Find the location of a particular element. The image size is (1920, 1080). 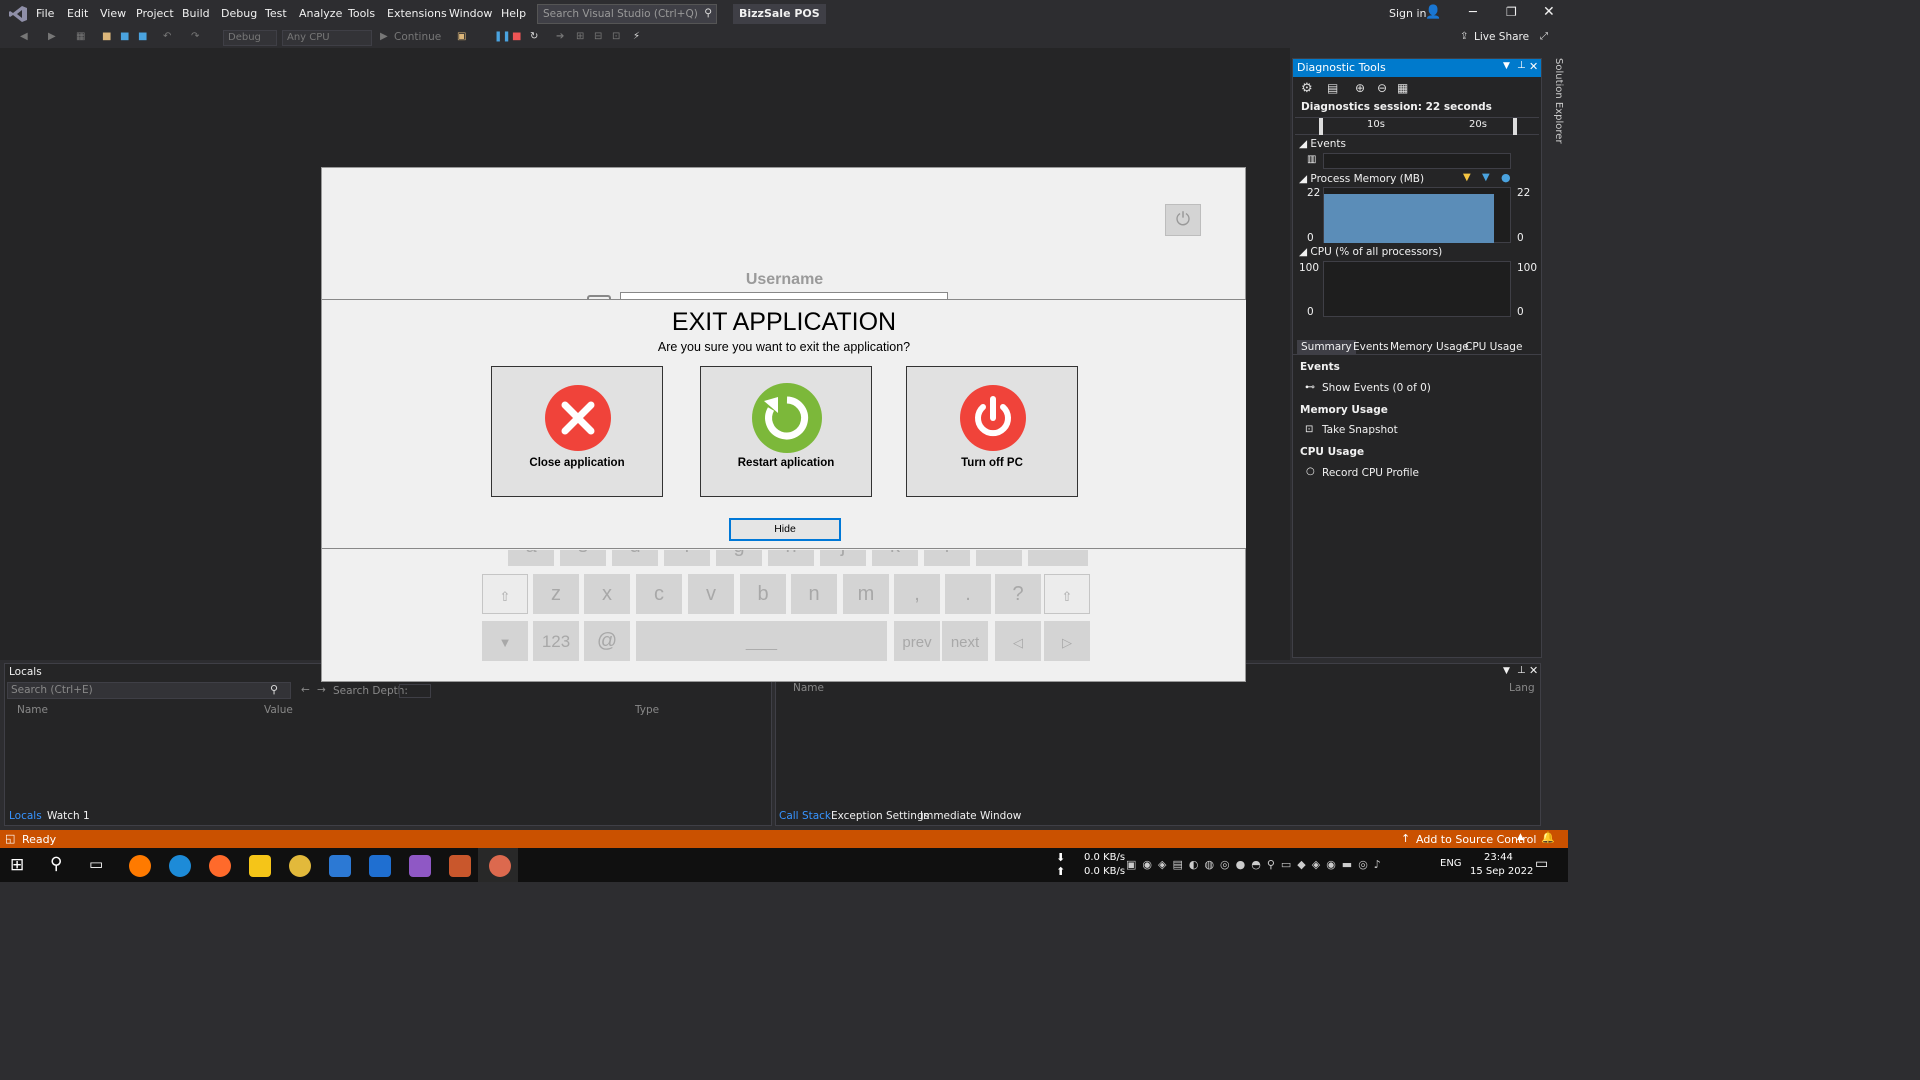

search-taskbar-icon: ⚲ is located at coordinates (56, 864).